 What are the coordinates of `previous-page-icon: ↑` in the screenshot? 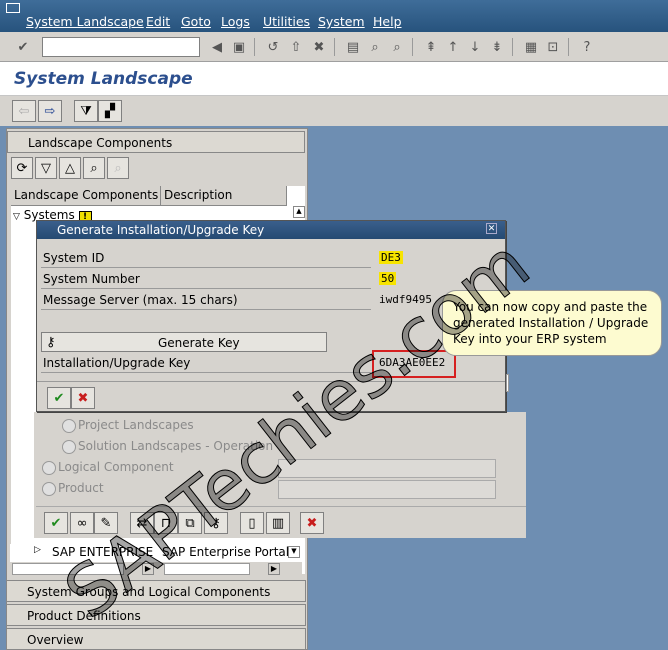 It's located at (453, 47).